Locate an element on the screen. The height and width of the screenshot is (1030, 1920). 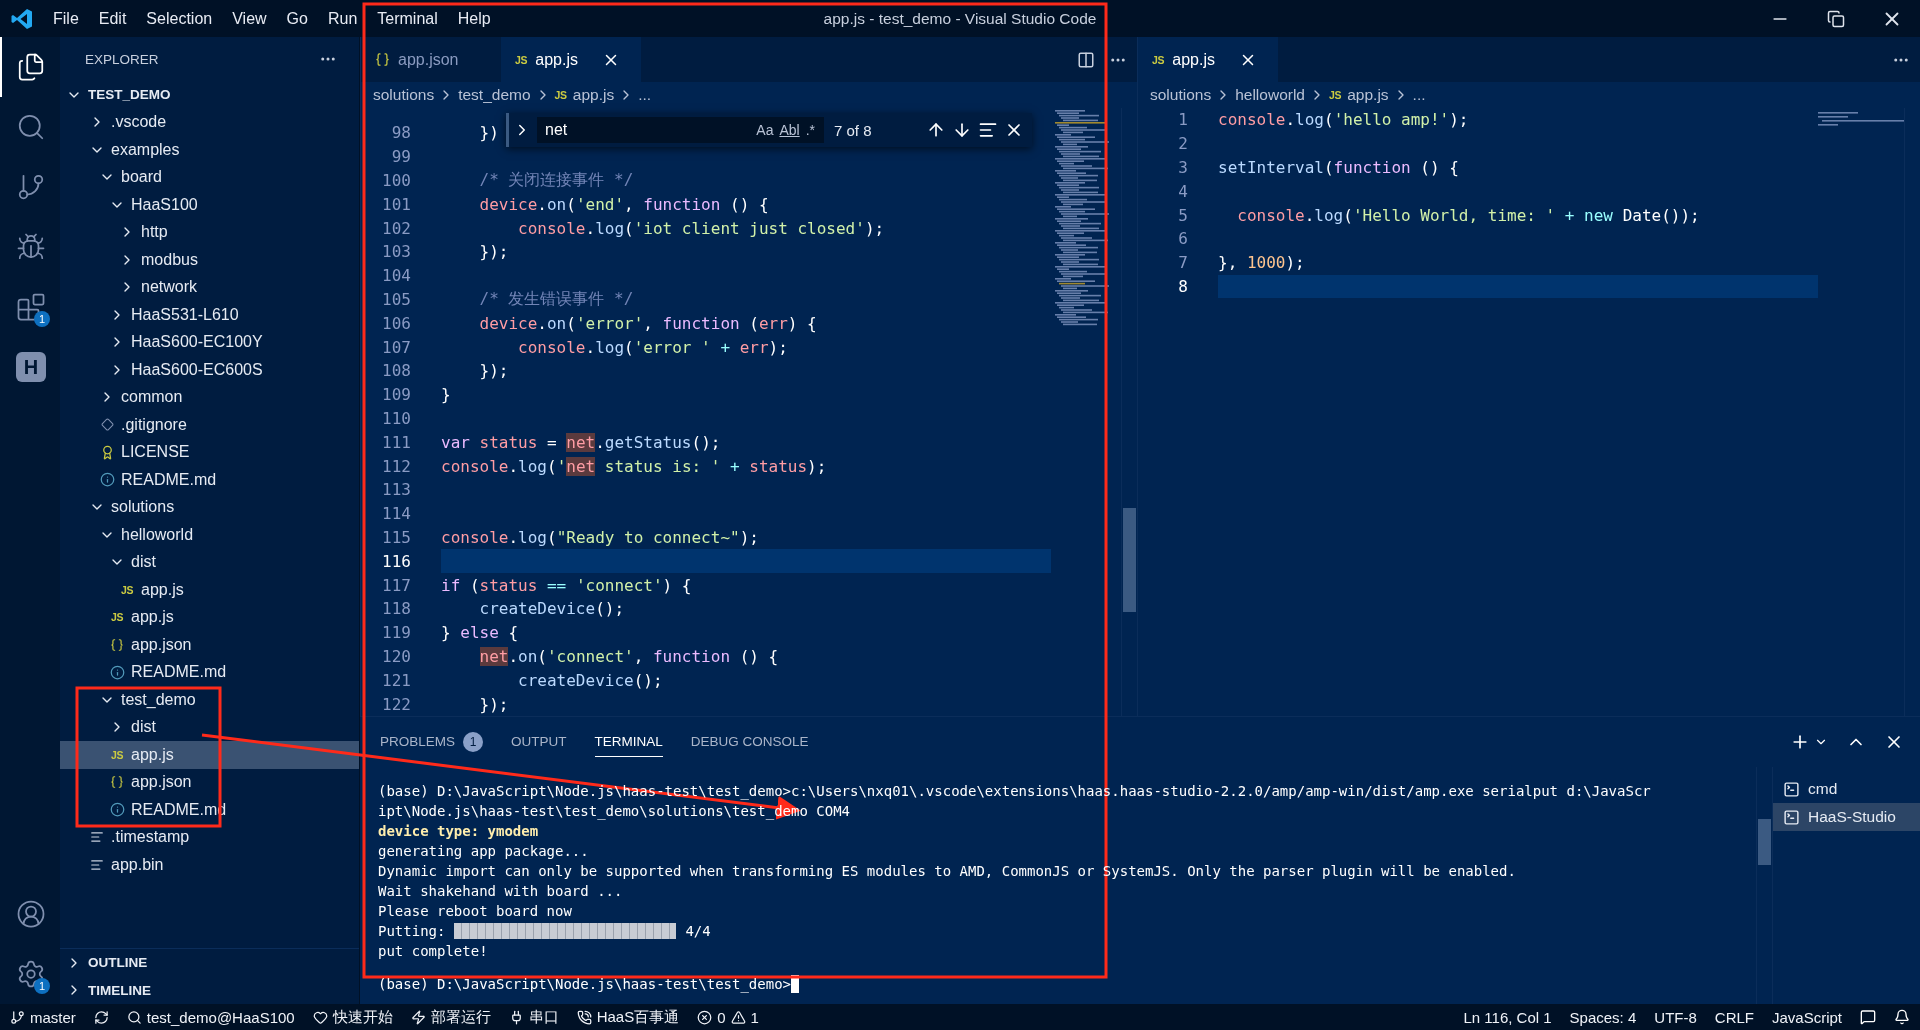
status-item: test_demo@HaaS100 is located at coordinates (210, 1017).